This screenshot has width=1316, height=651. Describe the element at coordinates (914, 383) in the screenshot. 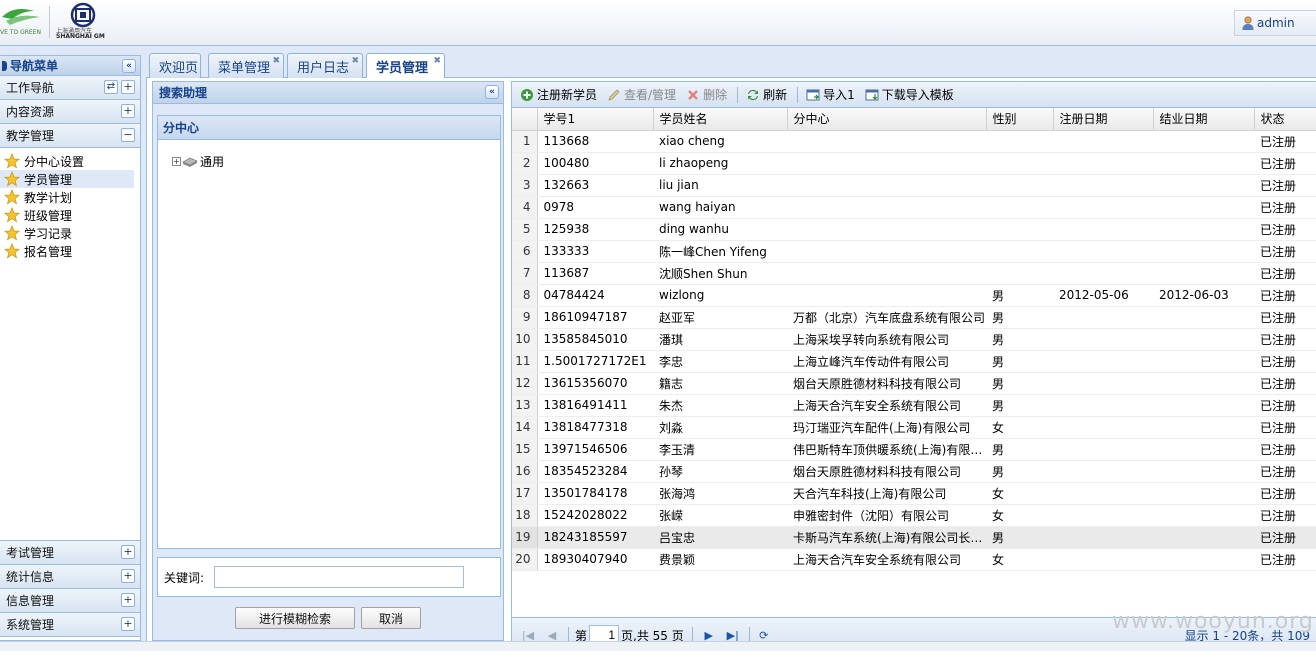

I see `table-row: 12 13615356070 籍志 烟台天原胜德材料科技有限公司男 已注册` at that location.